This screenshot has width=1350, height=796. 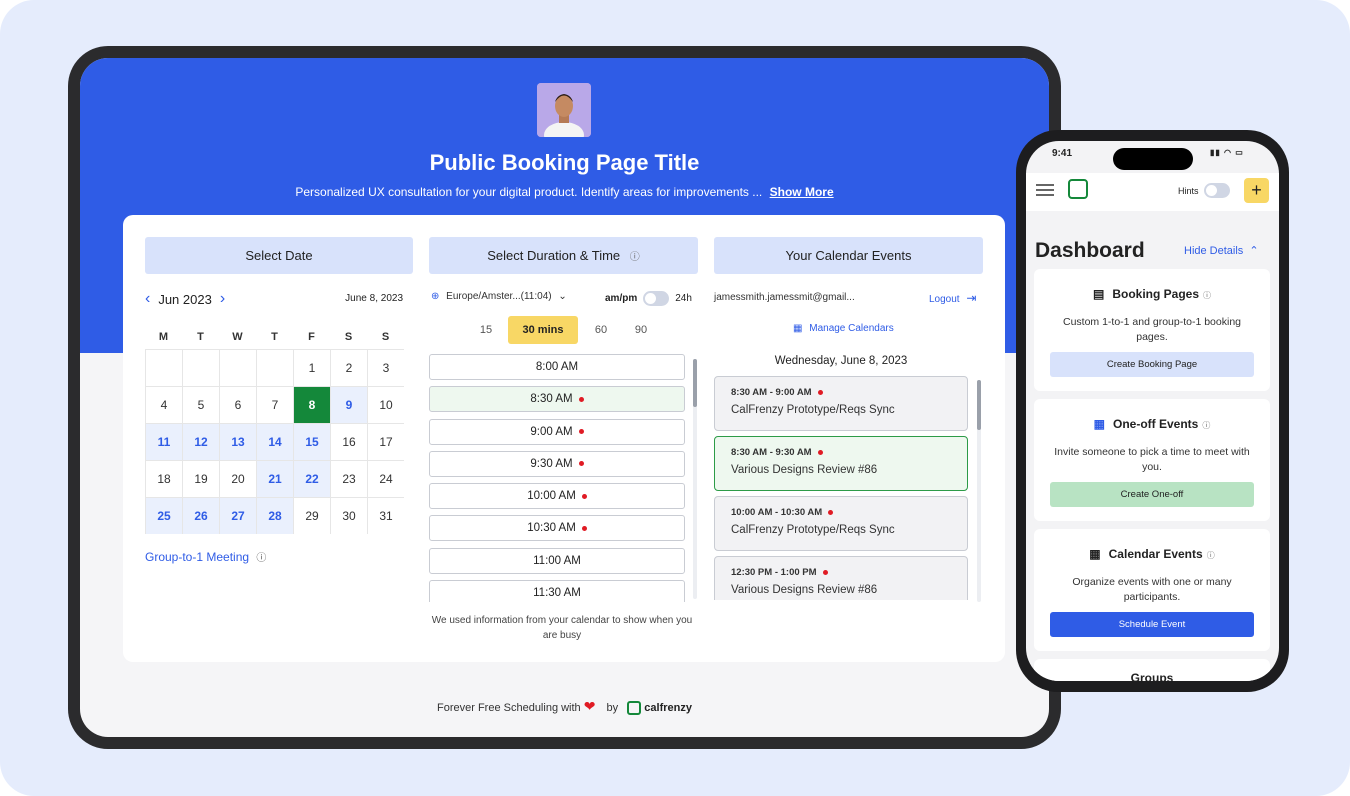 I want to click on calendar-day: 6, so click(x=237, y=404).